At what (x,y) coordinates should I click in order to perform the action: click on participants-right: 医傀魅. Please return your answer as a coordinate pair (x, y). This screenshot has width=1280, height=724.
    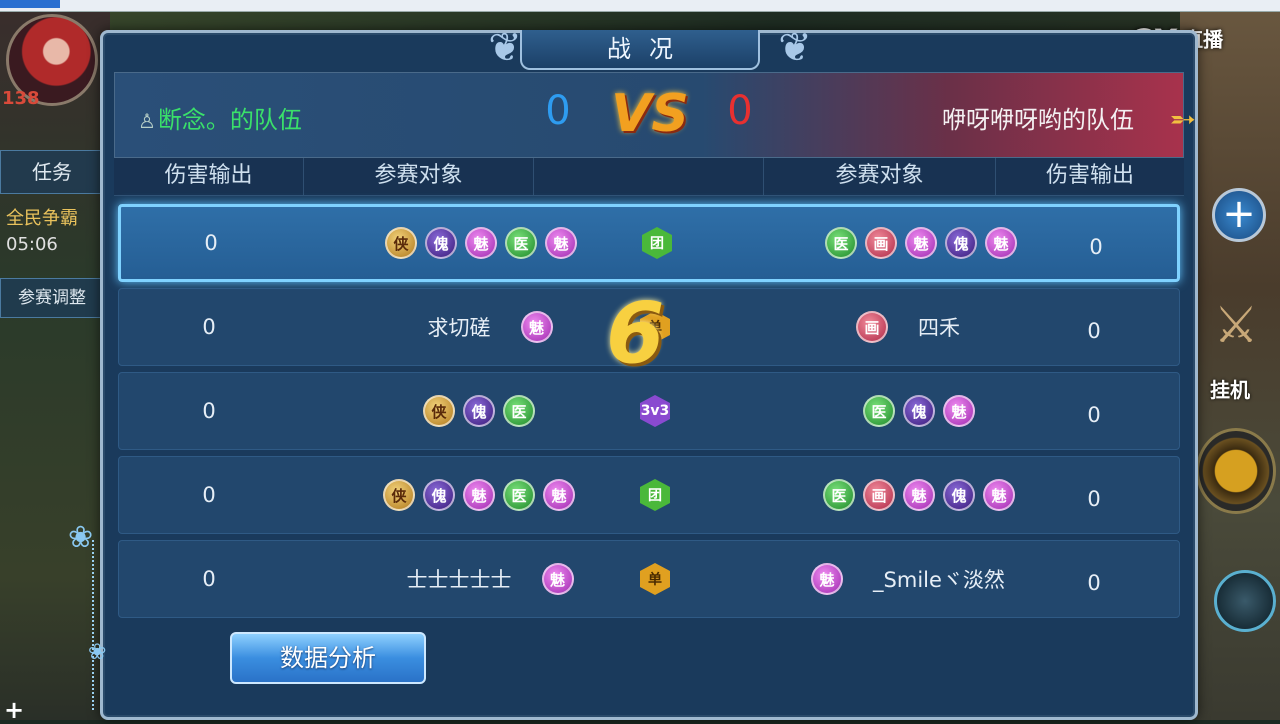
    Looking at the image, I should click on (919, 411).